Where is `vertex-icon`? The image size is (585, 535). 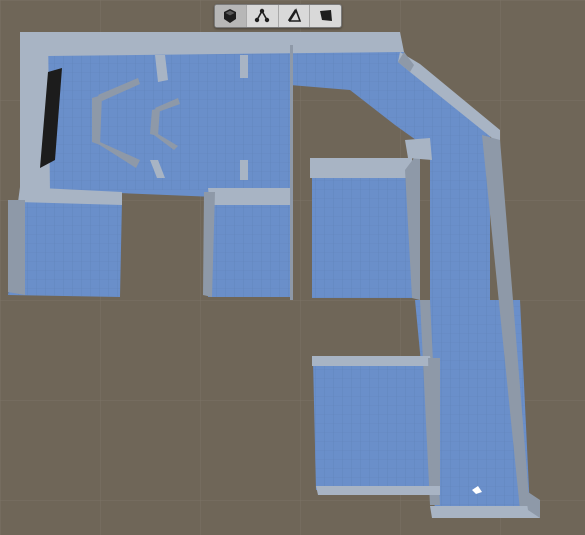 vertex-icon is located at coordinates (262, 15).